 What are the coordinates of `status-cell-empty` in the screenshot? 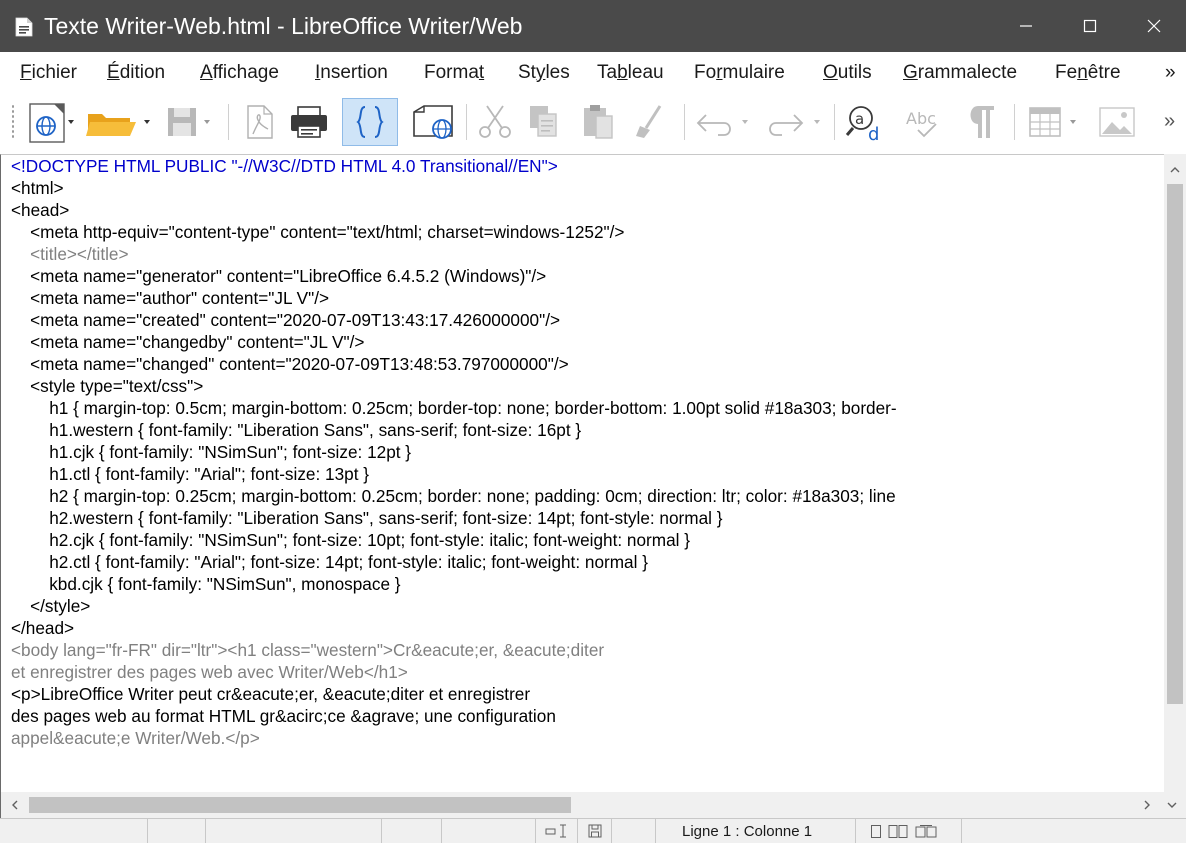 It's located at (489, 831).